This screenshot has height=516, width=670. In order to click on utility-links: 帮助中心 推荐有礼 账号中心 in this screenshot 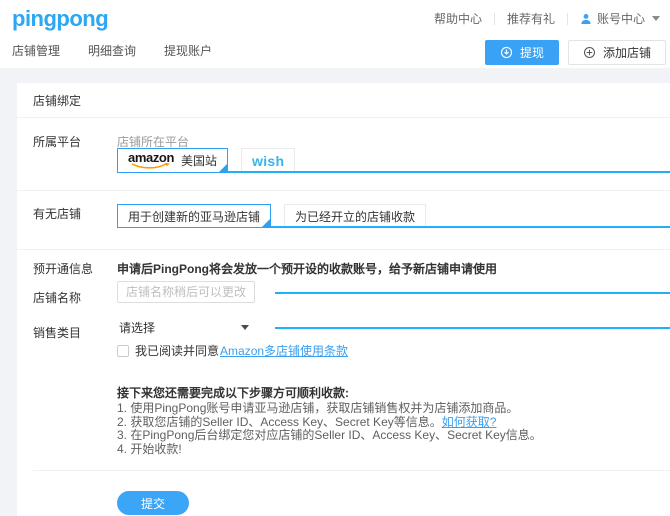, I will do `click(547, 18)`.